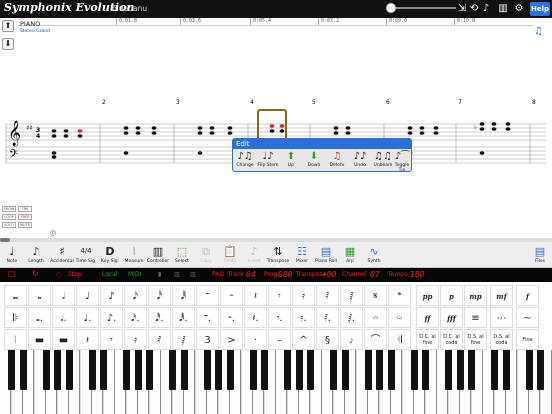  Describe the element at coordinates (486, 9) in the screenshot. I see `music-note-icon: ♪` at that location.